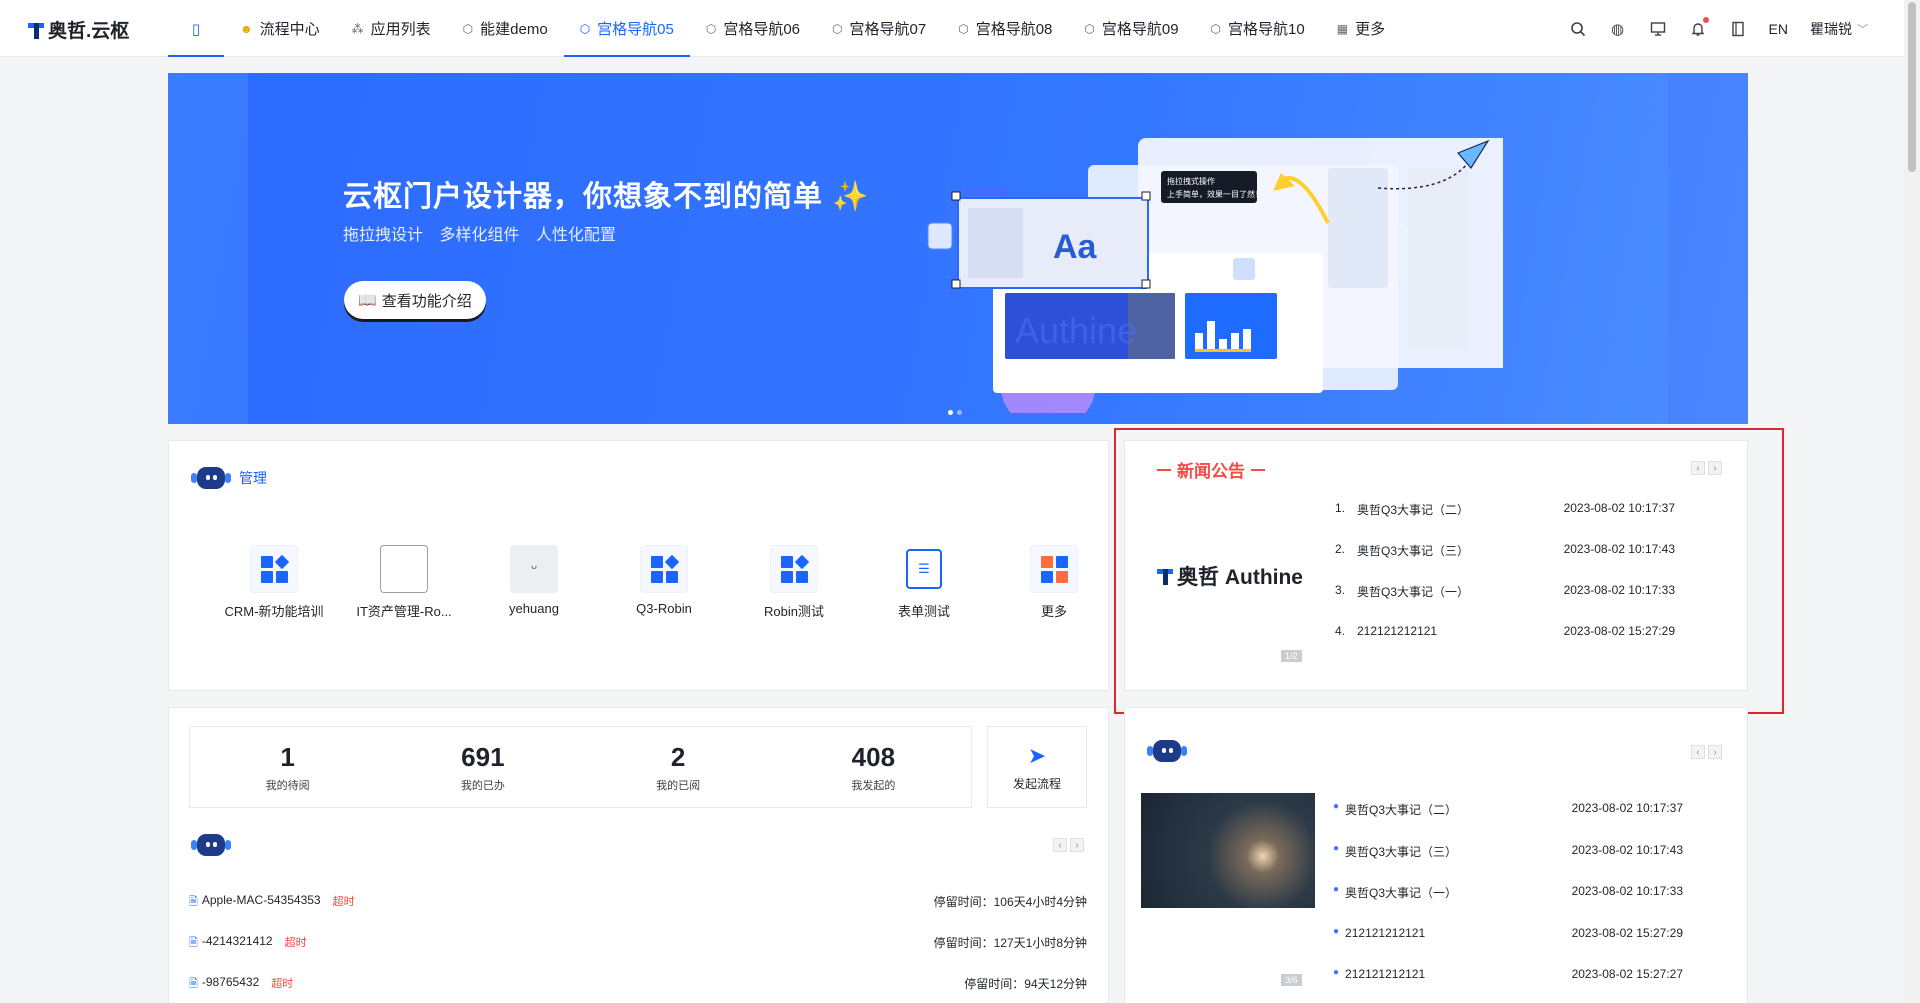  I want to click on grid-icon: ⁂, so click(357, 28).